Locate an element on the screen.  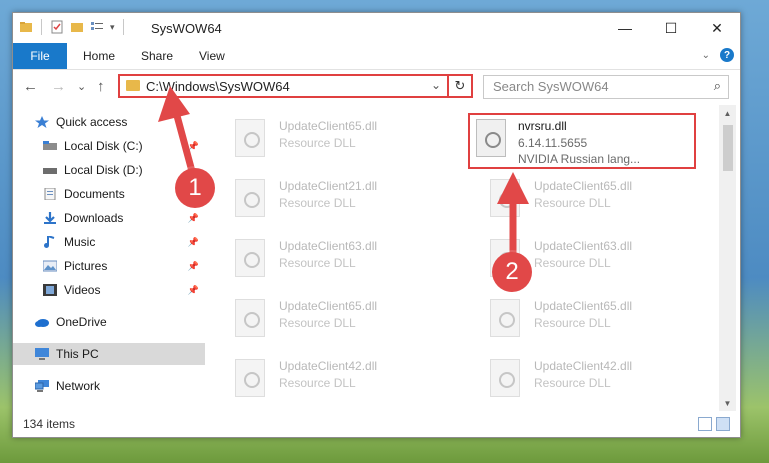
refresh-button: ↻ is located at coordinates (459, 86).